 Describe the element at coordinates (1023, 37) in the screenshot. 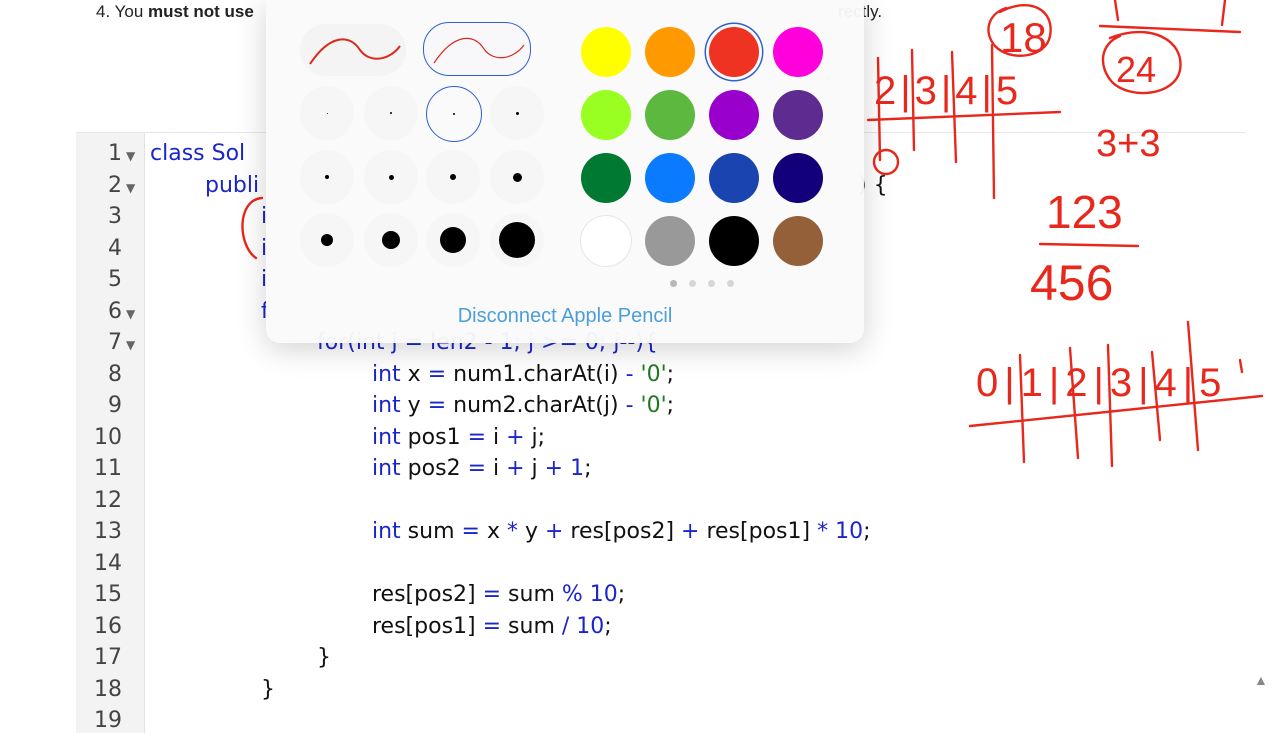

I see `ink-label-18: 18` at that location.